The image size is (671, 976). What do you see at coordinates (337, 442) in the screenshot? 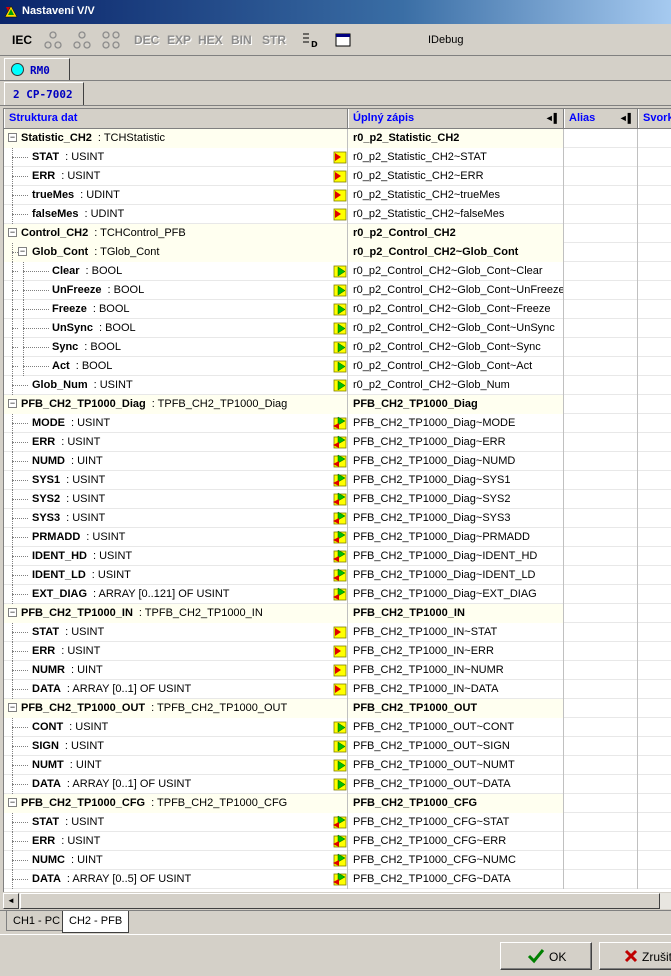
I see `tree-row: ERR: USINT PFB_CH2_TP1000_Diag~ERR` at bounding box center [337, 442].